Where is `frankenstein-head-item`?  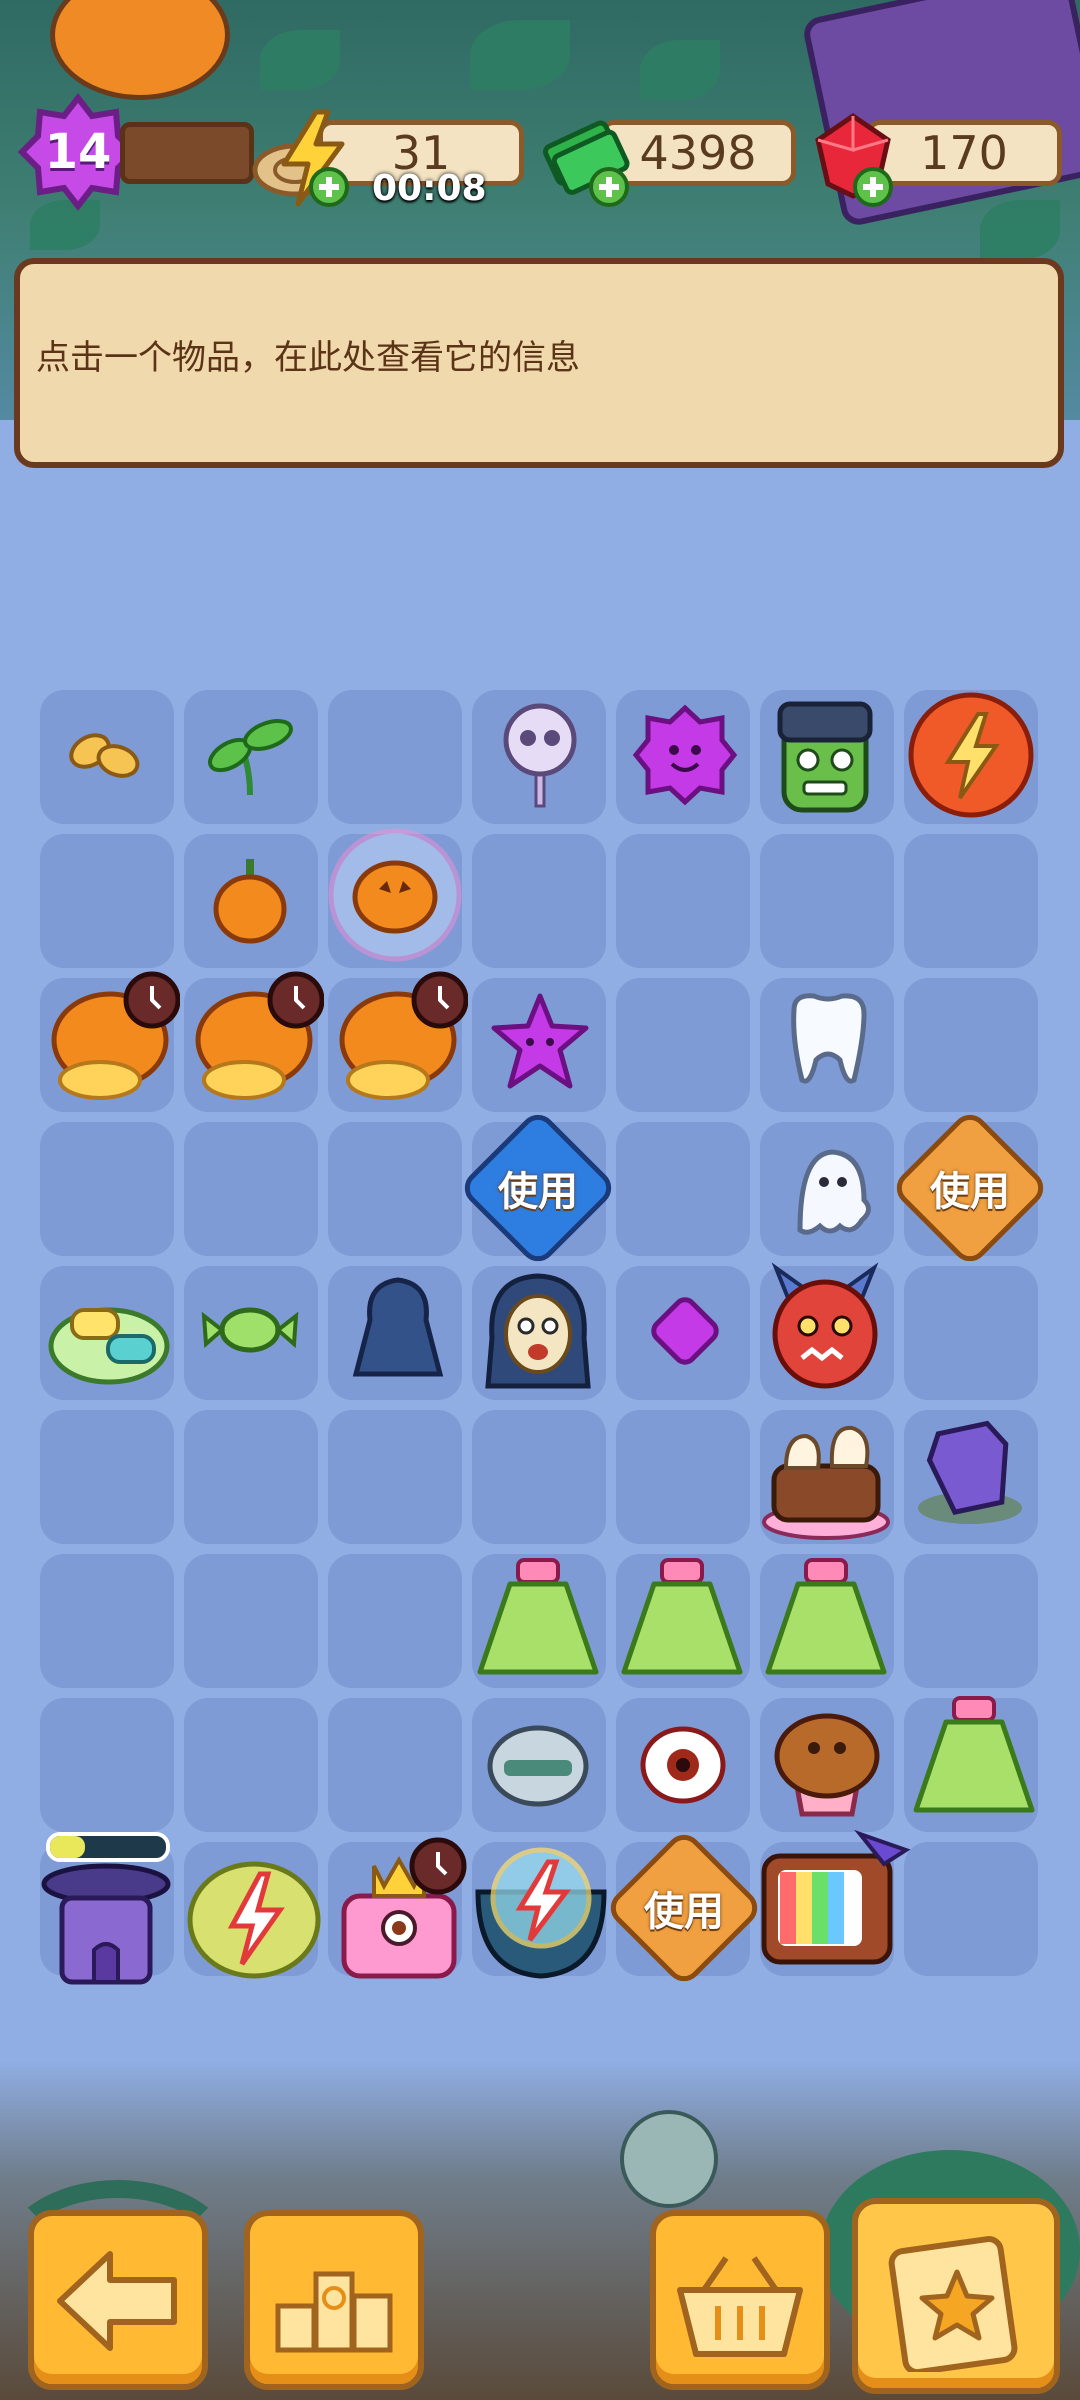 frankenstein-head-item is located at coordinates (825, 755).